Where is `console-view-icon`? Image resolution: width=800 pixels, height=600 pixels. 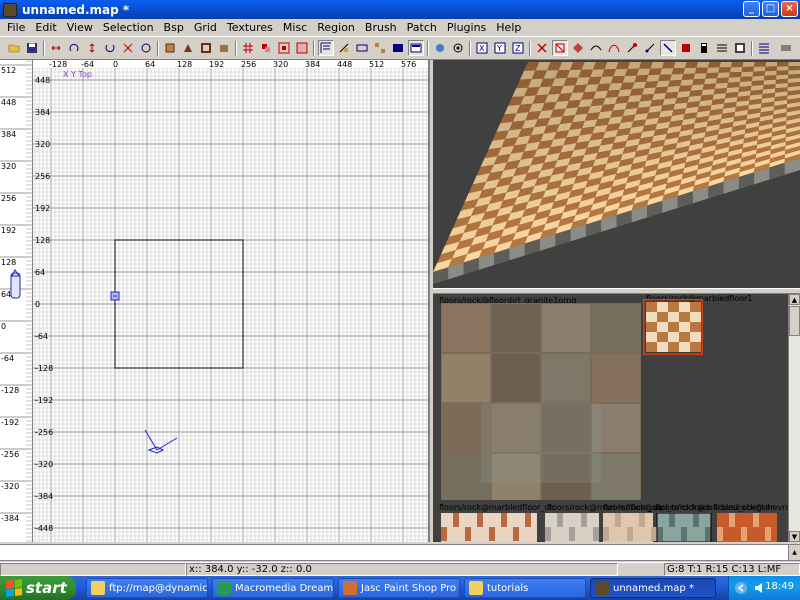
console-view-icon is located at coordinates (398, 48).